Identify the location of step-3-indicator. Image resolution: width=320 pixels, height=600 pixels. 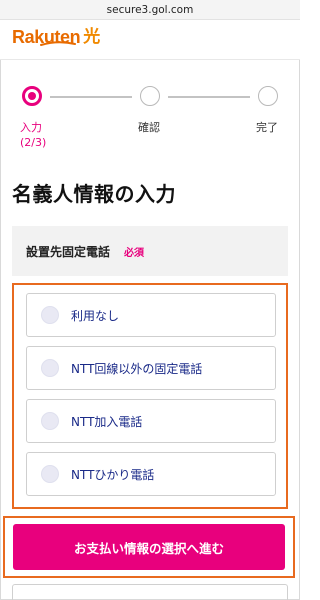
(268, 96).